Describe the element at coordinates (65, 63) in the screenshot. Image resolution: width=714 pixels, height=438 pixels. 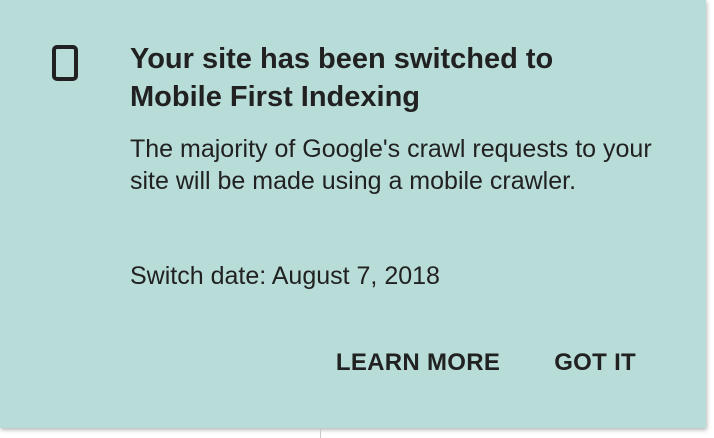
I see `smartphone-icon` at that location.